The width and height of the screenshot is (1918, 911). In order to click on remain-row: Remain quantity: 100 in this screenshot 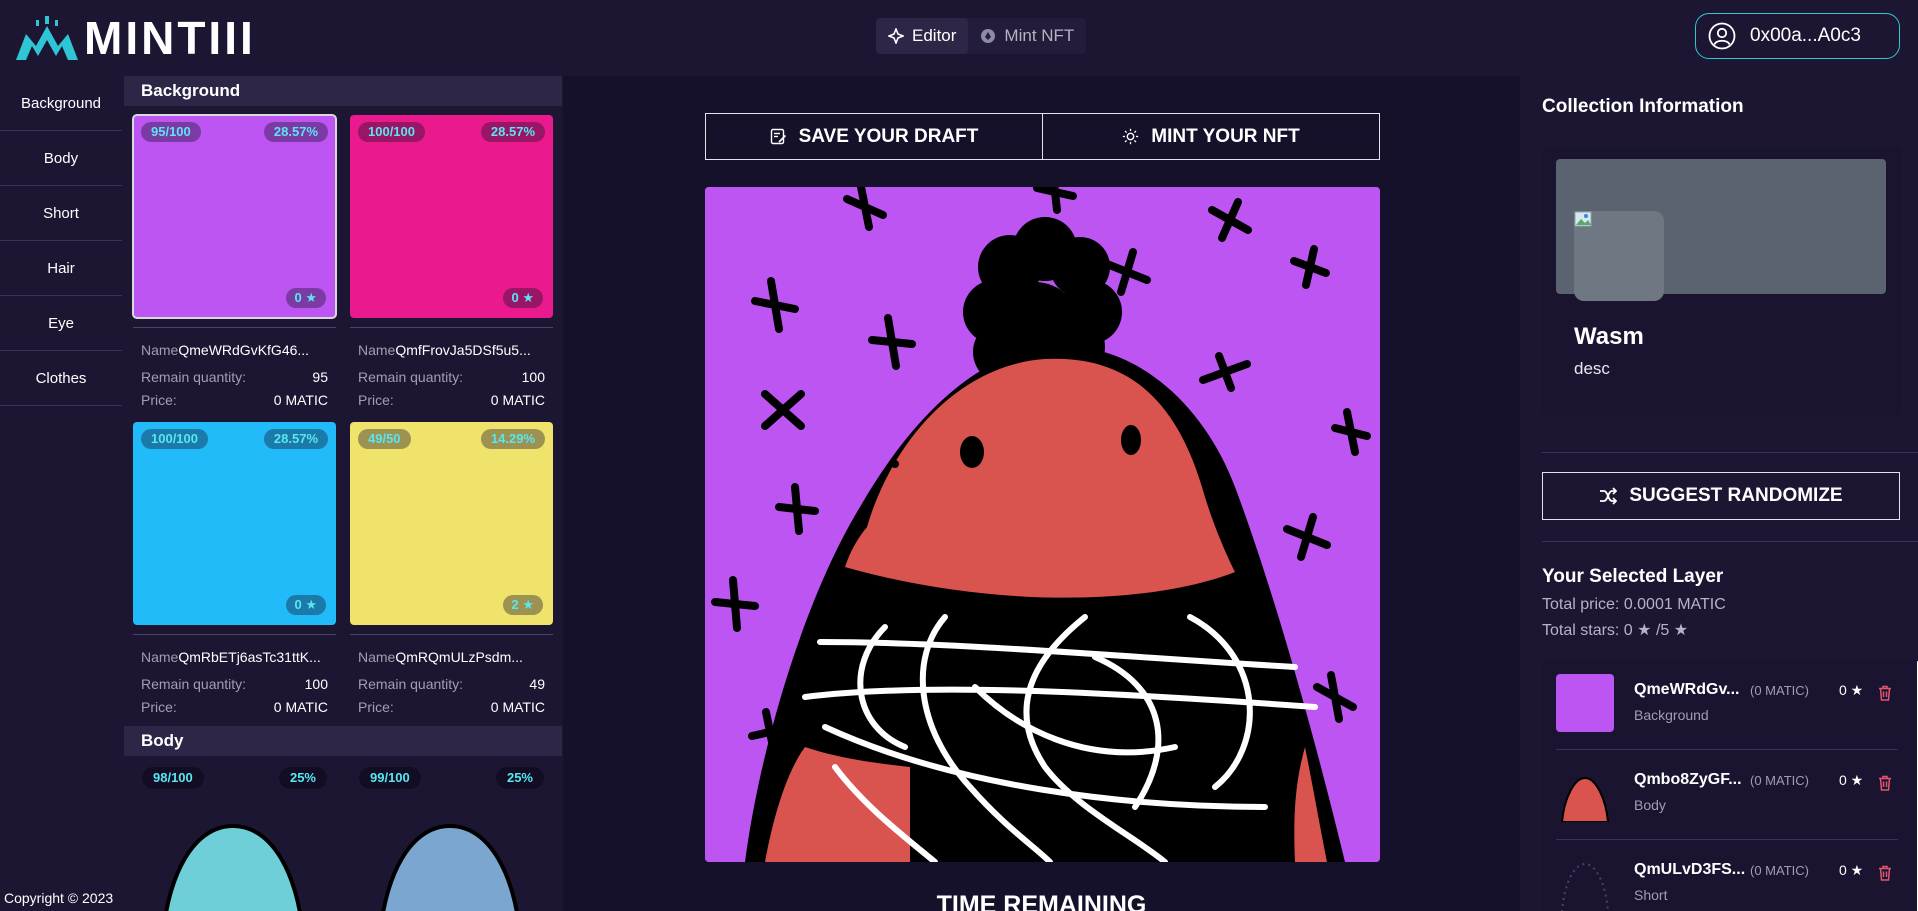, I will do `click(234, 683)`.